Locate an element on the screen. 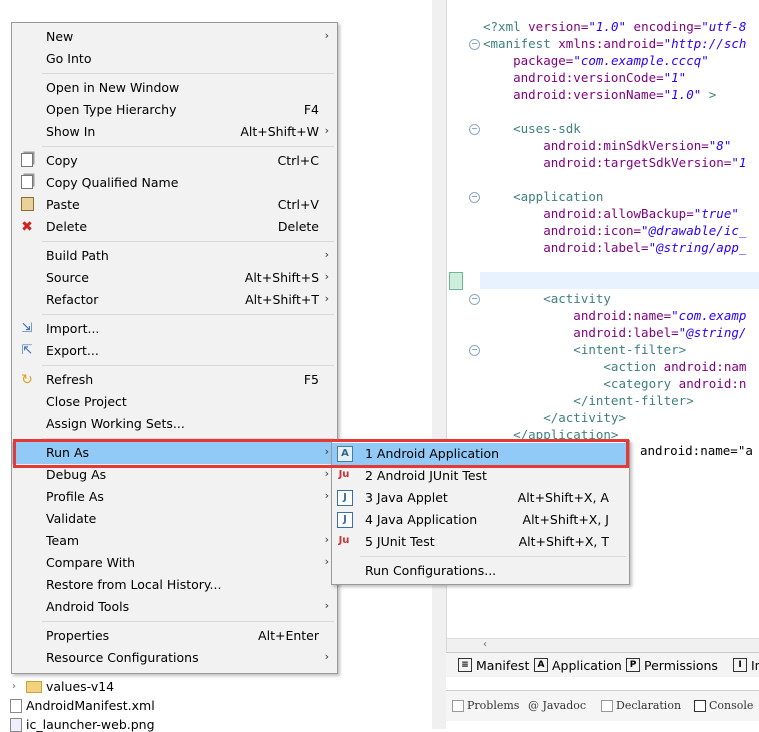  code-token: android:versionName= is located at coordinates (573, 94).